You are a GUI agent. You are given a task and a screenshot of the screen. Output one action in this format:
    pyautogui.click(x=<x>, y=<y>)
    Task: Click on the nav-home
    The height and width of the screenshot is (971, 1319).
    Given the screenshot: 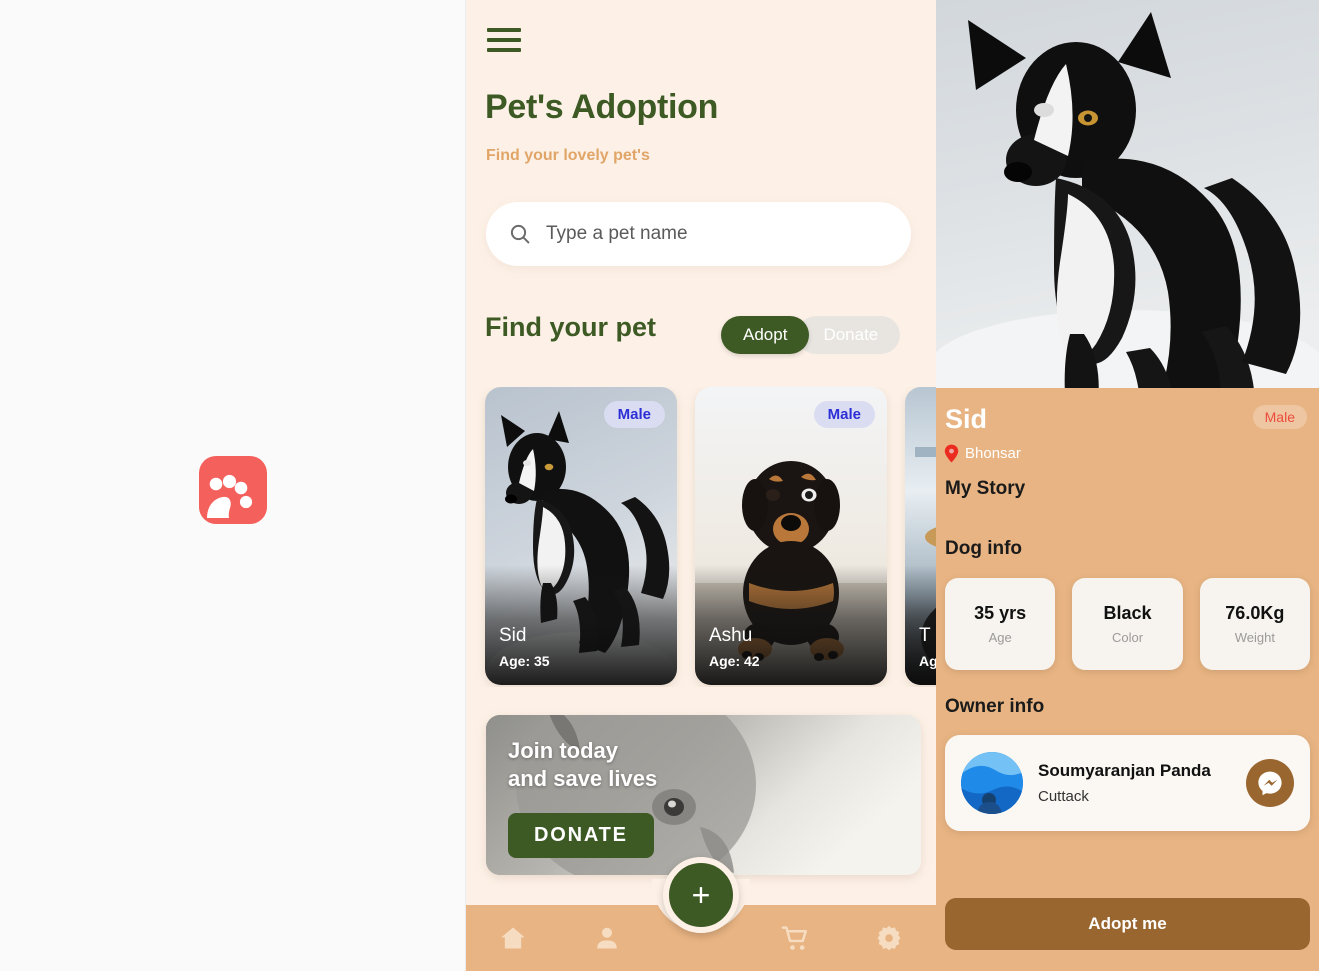 What is the action you would take?
    pyautogui.click(x=513, y=938)
    